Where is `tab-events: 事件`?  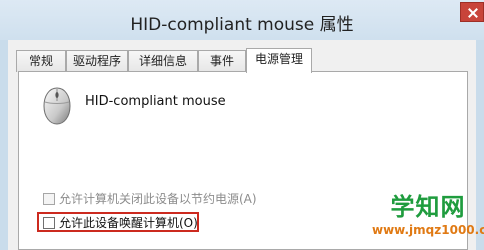
tab-events: 事件 is located at coordinates (222, 61).